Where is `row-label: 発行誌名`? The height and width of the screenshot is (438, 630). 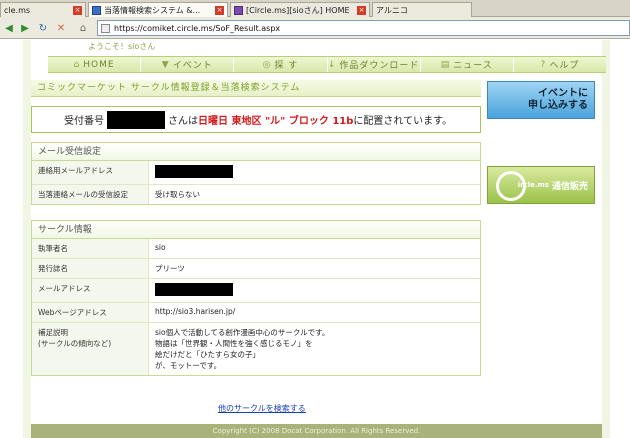 row-label: 発行誌名 is located at coordinates (90, 268).